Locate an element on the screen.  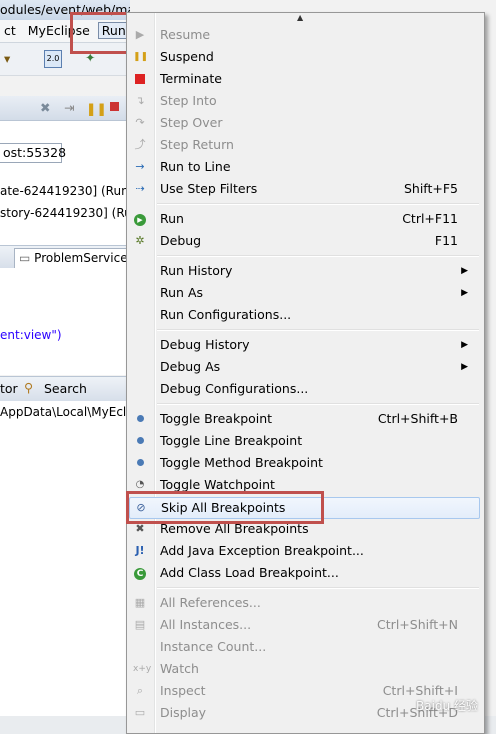
terminate-icon is located at coordinates (140, 79).